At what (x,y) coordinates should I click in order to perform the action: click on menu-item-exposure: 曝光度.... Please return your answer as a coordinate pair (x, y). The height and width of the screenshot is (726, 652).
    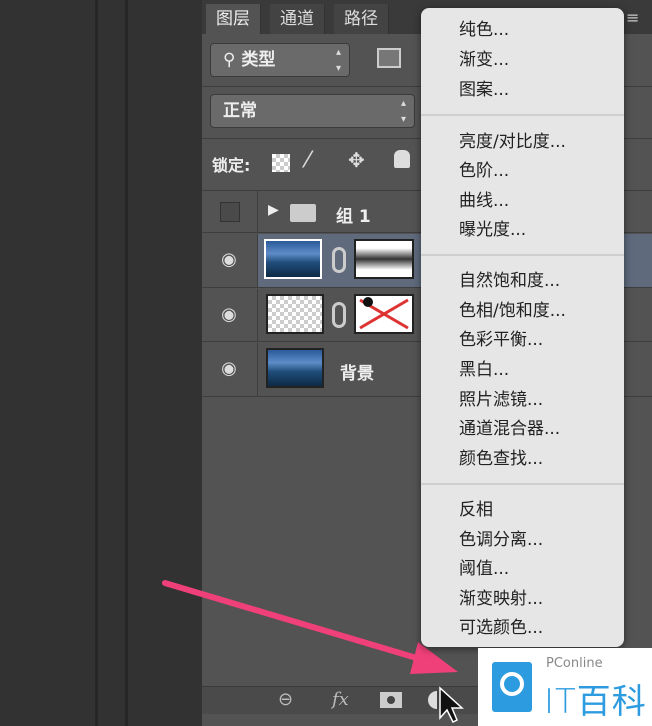
    Looking at the image, I should click on (492, 230).